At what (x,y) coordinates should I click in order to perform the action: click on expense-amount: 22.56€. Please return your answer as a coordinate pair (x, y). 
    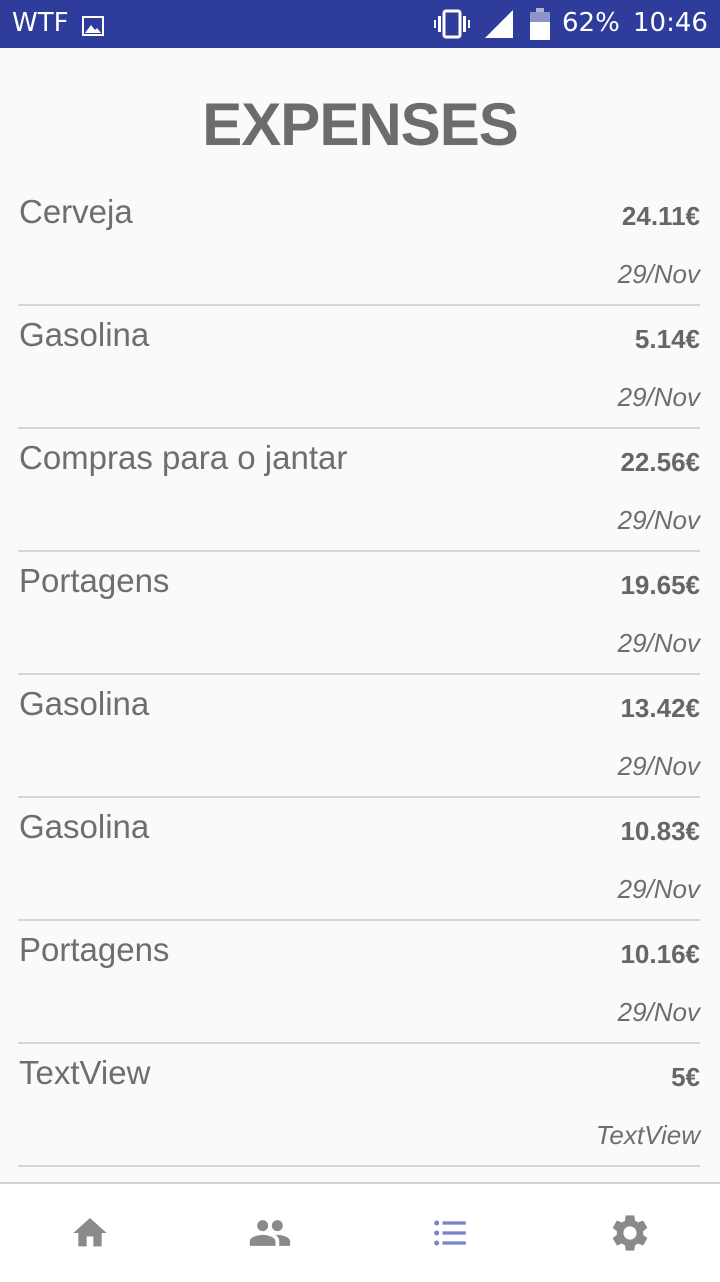
    Looking at the image, I should click on (660, 462).